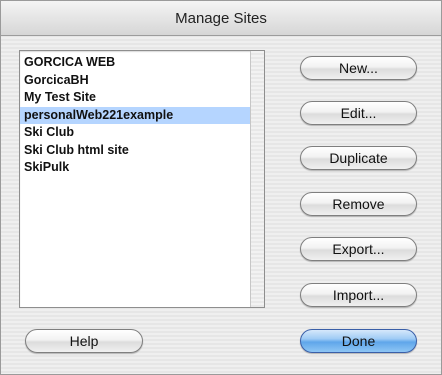 Image resolution: width=442 pixels, height=375 pixels. Describe the element at coordinates (135, 133) in the screenshot. I see `site-list-item: Ski Club` at that location.